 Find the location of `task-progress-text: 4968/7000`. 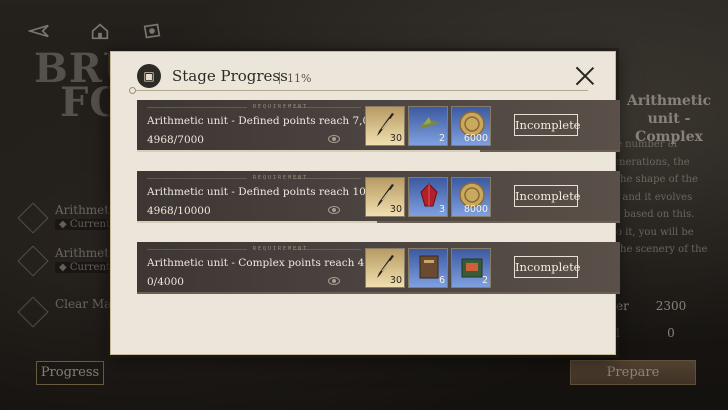

task-progress-text: 4968/7000 is located at coordinates (175, 140).